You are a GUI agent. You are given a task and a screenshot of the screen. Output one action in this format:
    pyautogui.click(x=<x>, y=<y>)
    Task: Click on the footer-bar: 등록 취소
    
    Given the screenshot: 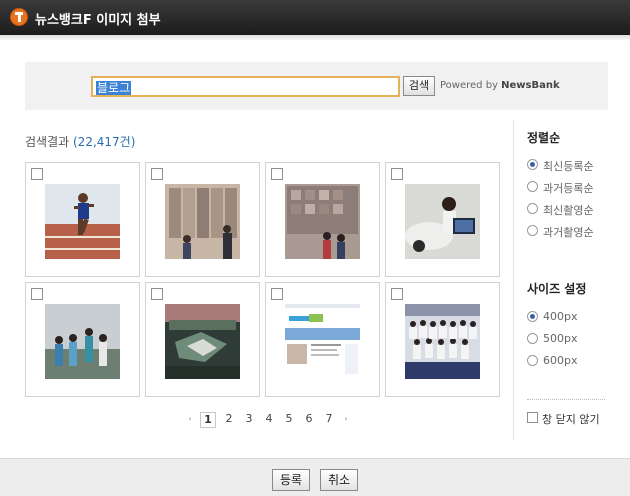 What is the action you would take?
    pyautogui.click(x=315, y=477)
    